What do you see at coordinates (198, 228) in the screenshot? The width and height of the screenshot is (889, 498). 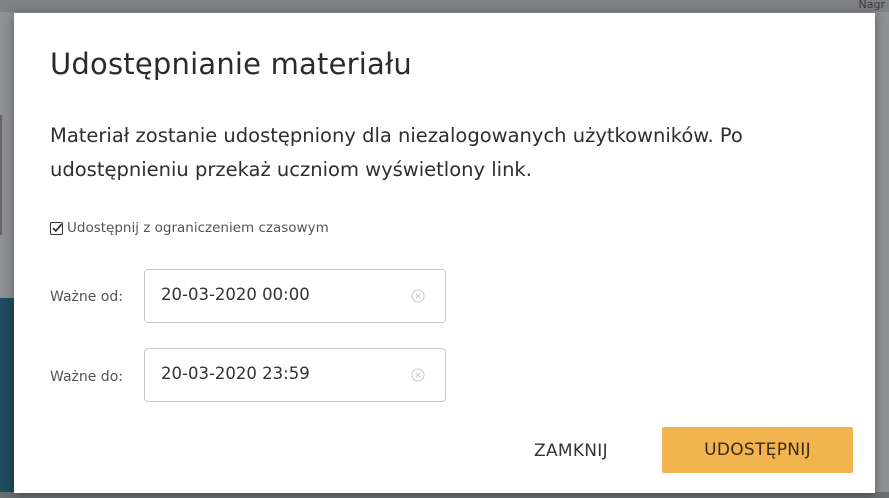 I see `time-limit-checkbox-label: Udostępnij z ograniczeniem czasowym` at bounding box center [198, 228].